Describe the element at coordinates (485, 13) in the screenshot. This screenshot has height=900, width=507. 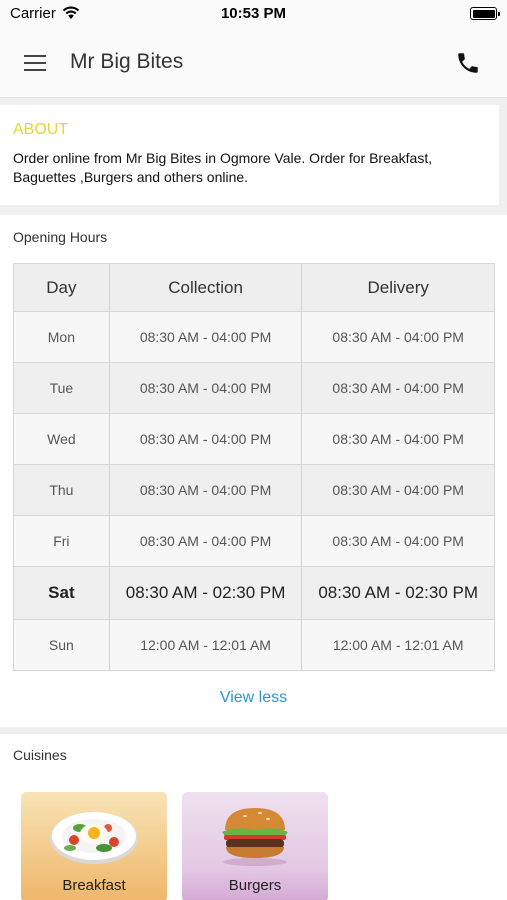
I see `battery-icon` at that location.